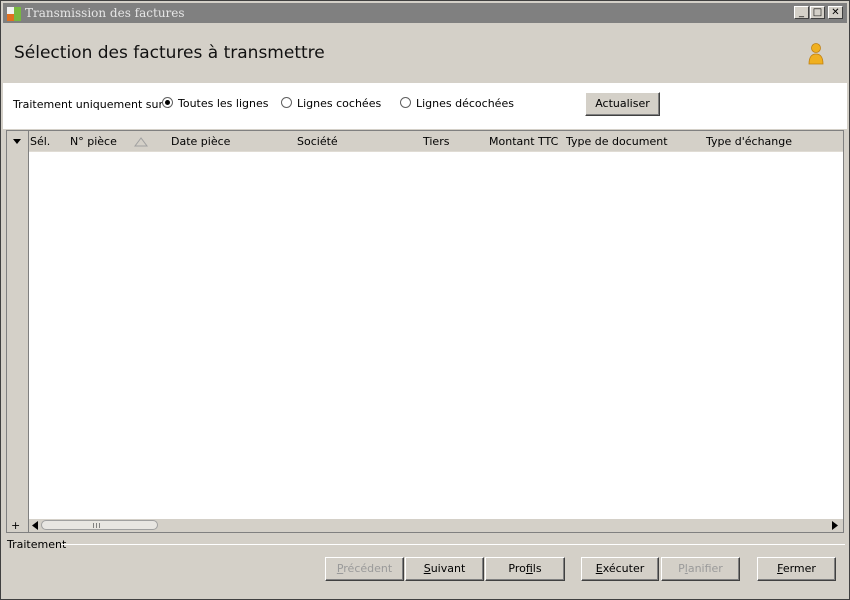 This screenshot has width=850, height=600. What do you see at coordinates (617, 141) in the screenshot?
I see `column-header-document-type: Type de document` at bounding box center [617, 141].